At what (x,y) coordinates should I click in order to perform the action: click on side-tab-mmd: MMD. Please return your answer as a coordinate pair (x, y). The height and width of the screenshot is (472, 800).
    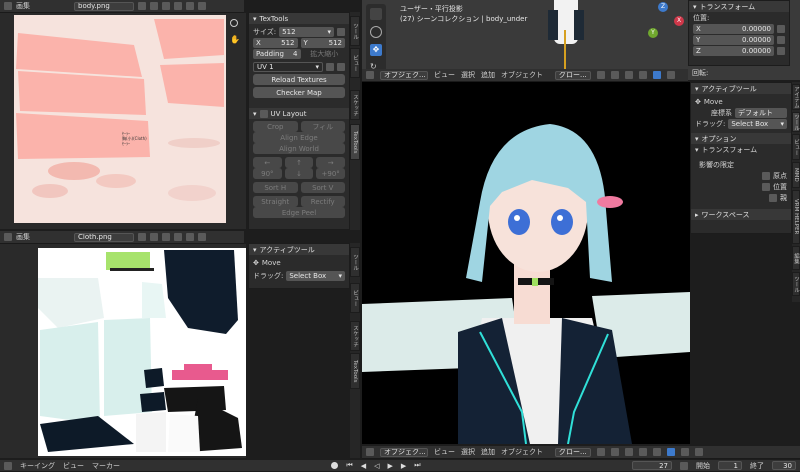
    Looking at the image, I should click on (796, 175).